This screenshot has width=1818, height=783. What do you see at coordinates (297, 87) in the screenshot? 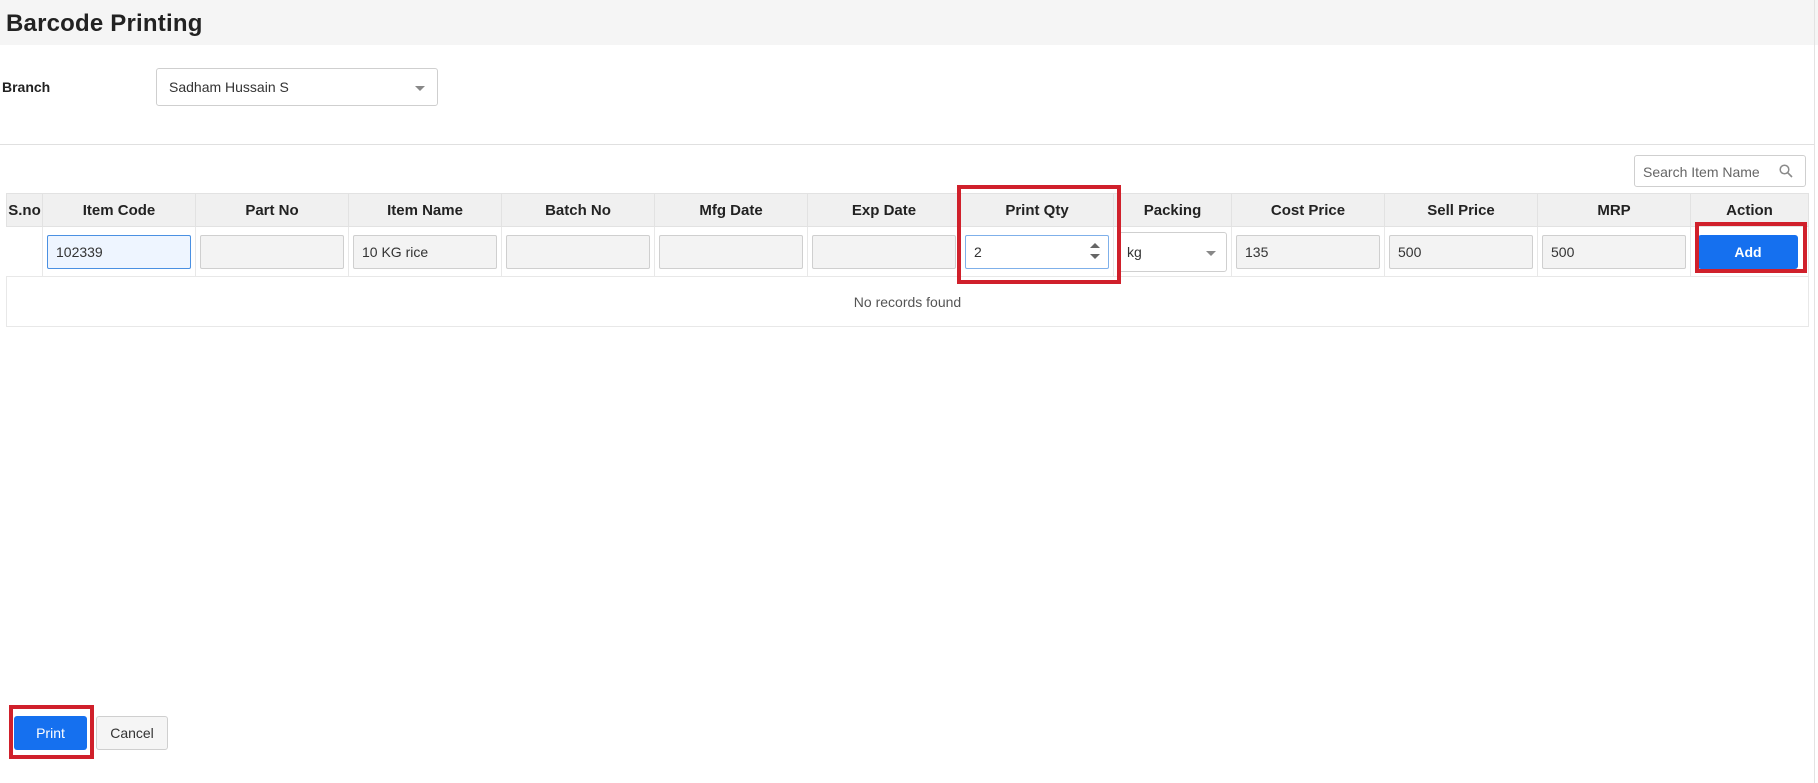
I see `branch-select: Sadham Hussain S` at bounding box center [297, 87].